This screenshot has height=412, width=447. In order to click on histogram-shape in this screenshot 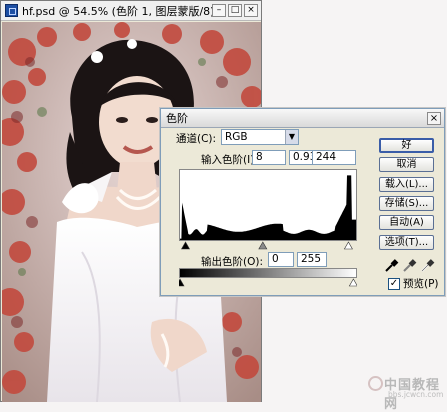, I will do `click(268, 207)`.